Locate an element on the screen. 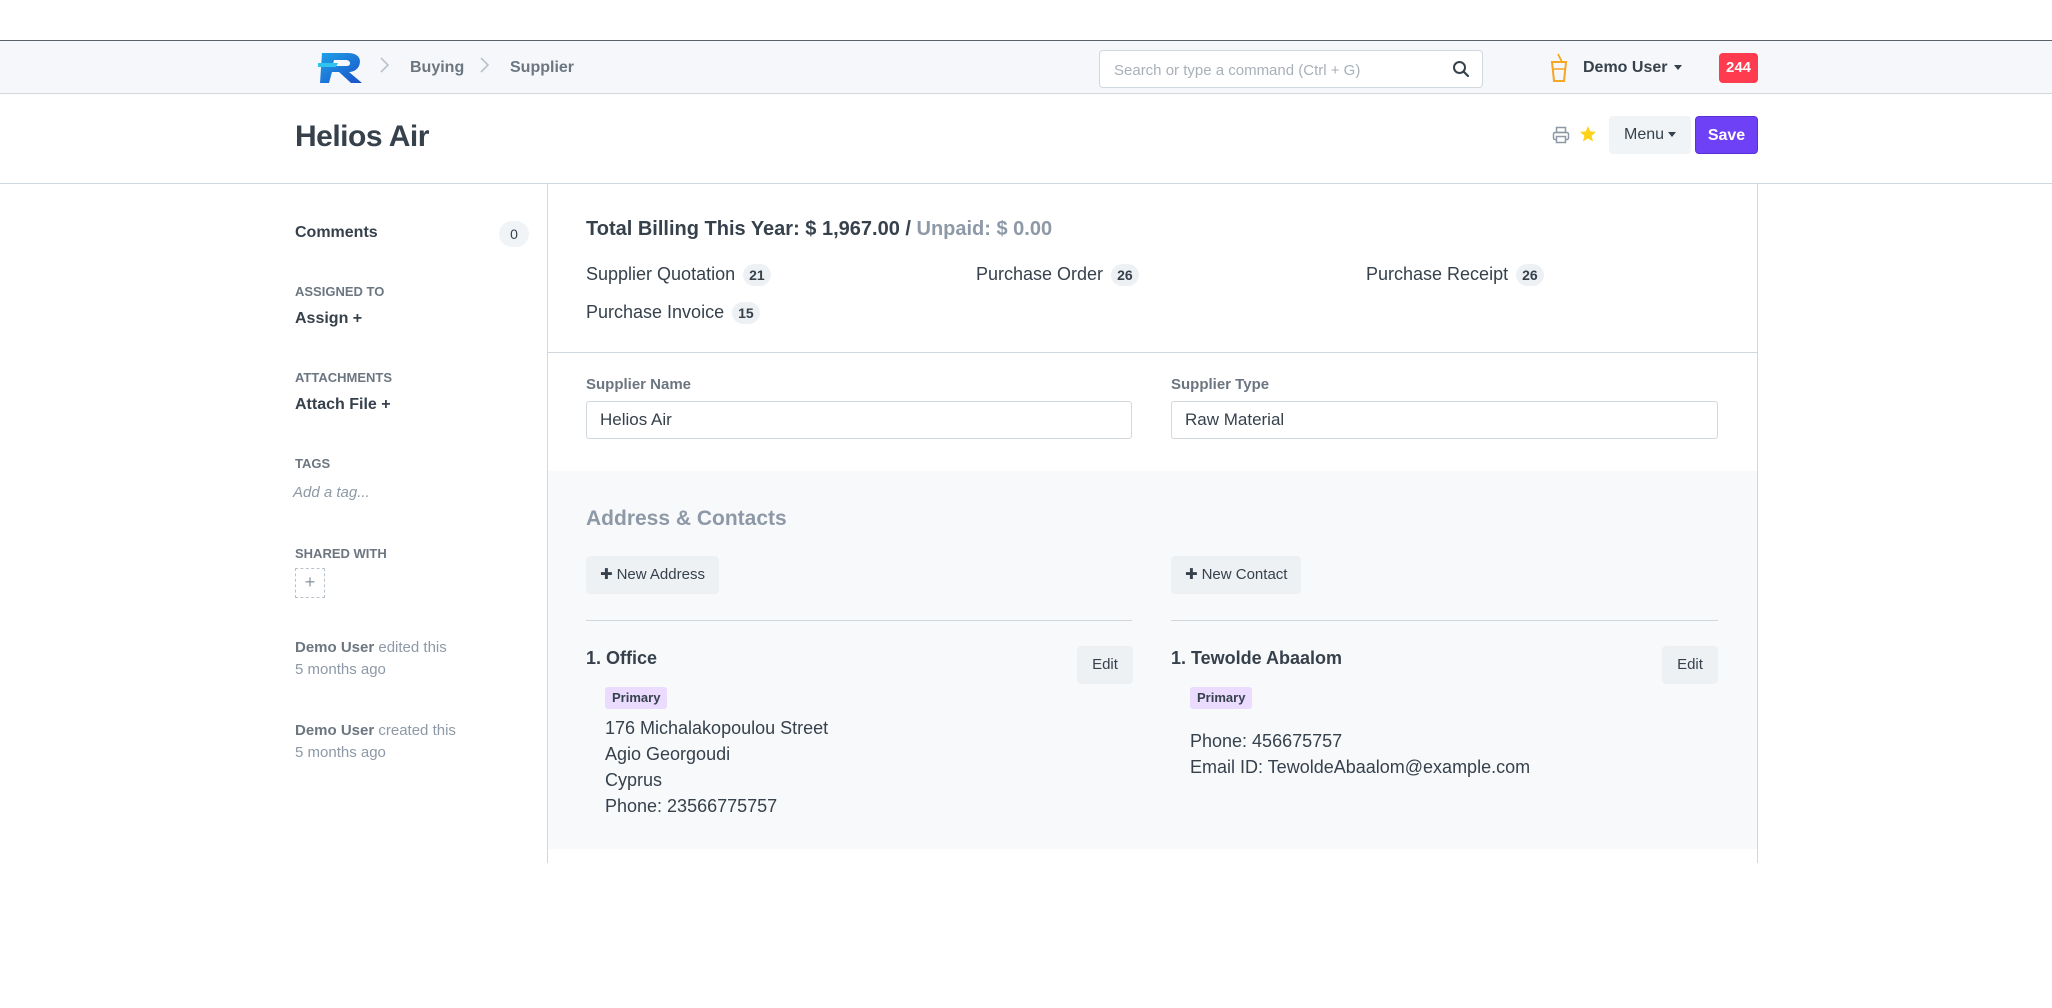 The image size is (2052, 1008). page-title: Helios Air is located at coordinates (362, 136).